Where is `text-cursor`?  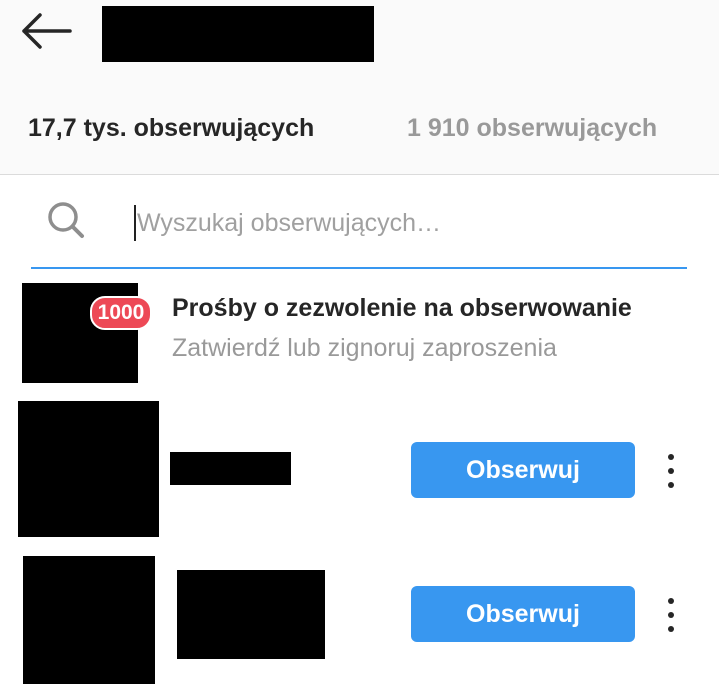 text-cursor is located at coordinates (135, 223).